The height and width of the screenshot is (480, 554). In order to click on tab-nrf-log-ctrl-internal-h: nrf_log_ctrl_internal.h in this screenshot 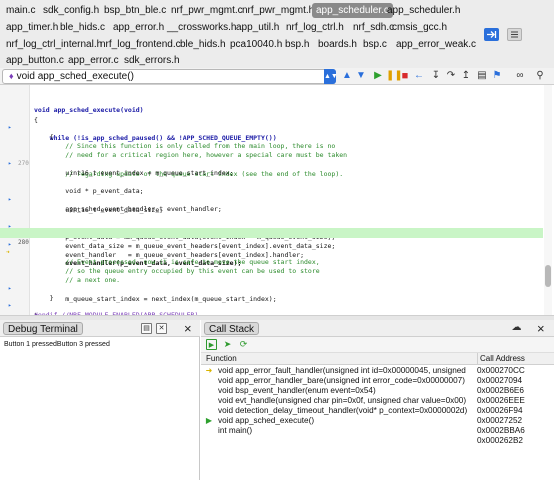, I will do `click(54, 44)`.